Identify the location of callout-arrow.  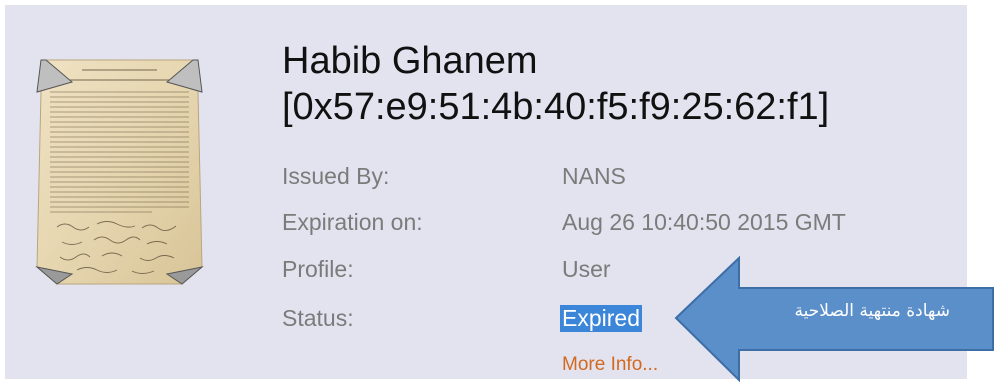
(834, 319).